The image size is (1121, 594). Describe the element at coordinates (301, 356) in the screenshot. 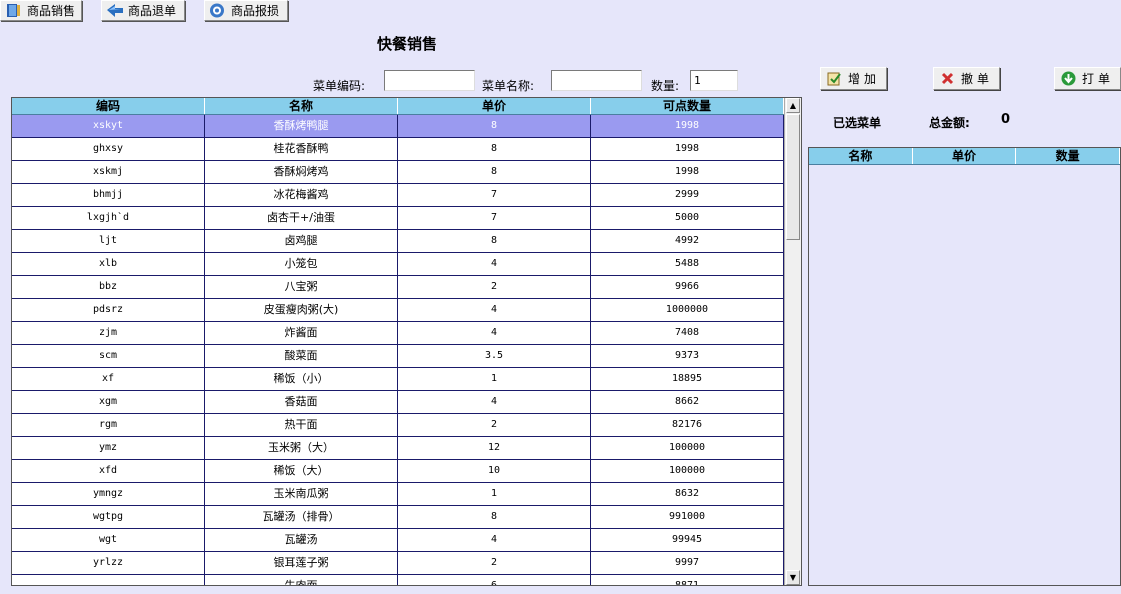

I see `cell-name: 酸菜面` at that location.